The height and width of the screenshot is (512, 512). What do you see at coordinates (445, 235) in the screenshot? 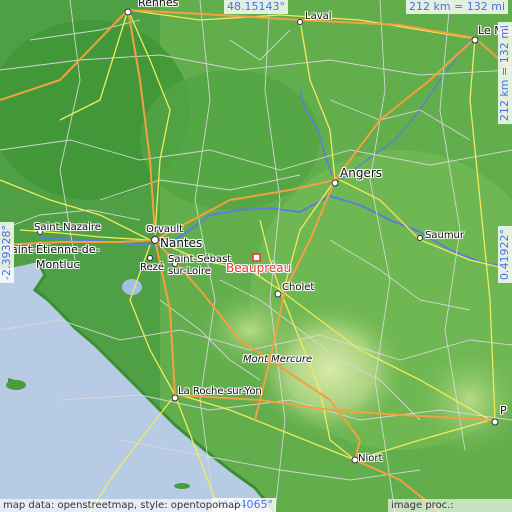
I see `label-saumur: Saumur` at bounding box center [445, 235].